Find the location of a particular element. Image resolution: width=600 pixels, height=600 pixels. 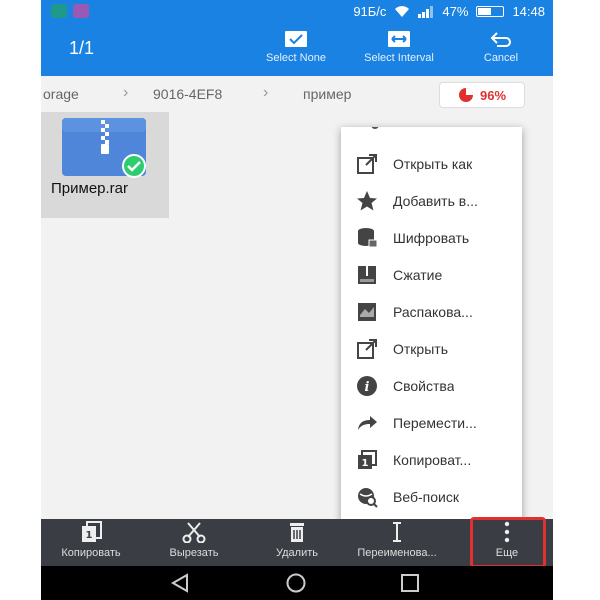

file-name: Пример.rar is located at coordinates (89, 188).